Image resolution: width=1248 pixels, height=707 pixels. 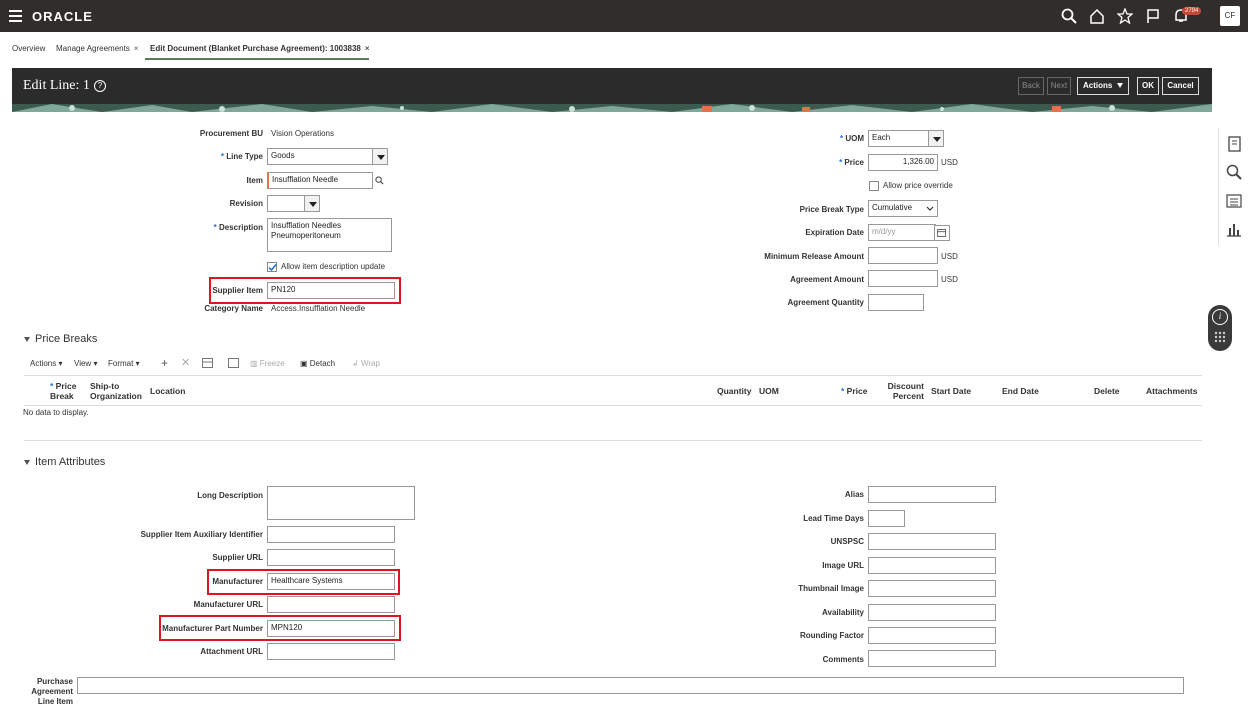 I want to click on detach-button: ▣ Detach, so click(x=317, y=363).